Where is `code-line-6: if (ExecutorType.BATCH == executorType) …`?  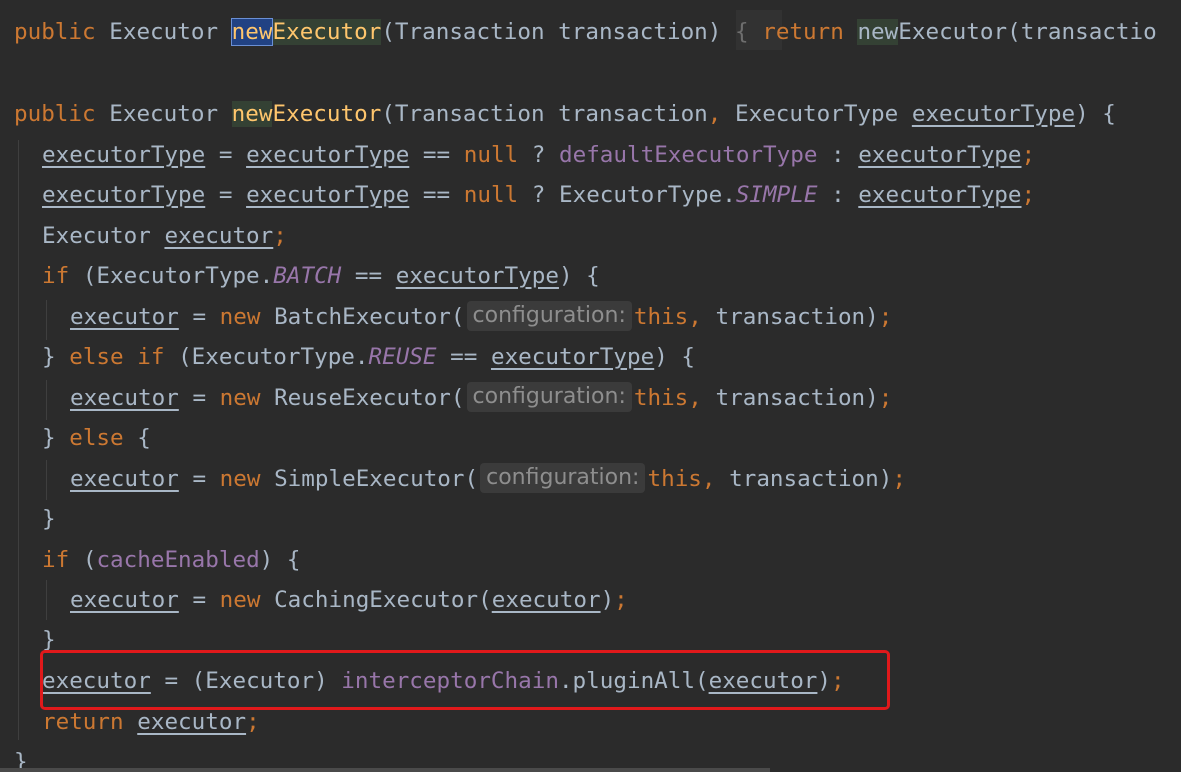
code-line-6: if (ExecutorType.BATCH == executorType) … is located at coordinates (321, 276).